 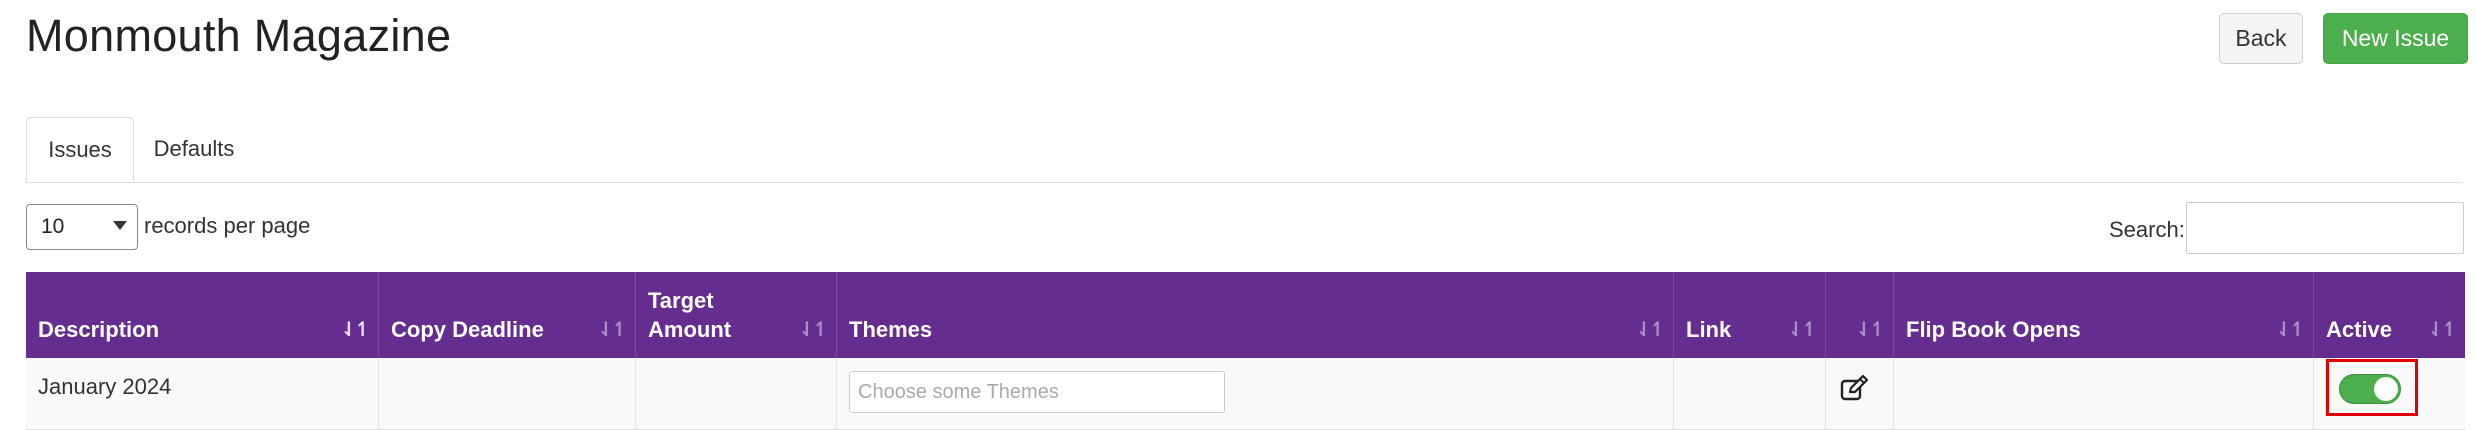 I want to click on toggle-knob, so click(x=2386, y=389).